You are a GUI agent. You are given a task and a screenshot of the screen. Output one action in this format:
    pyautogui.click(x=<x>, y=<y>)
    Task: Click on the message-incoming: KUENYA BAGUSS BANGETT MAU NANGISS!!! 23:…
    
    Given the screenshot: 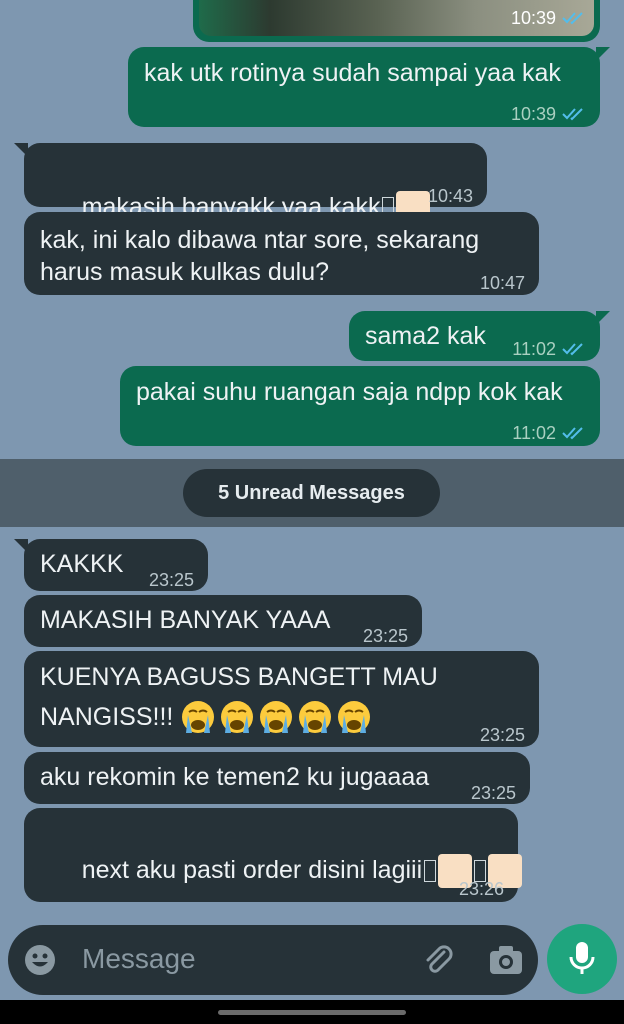 What is the action you would take?
    pyautogui.click(x=281, y=699)
    